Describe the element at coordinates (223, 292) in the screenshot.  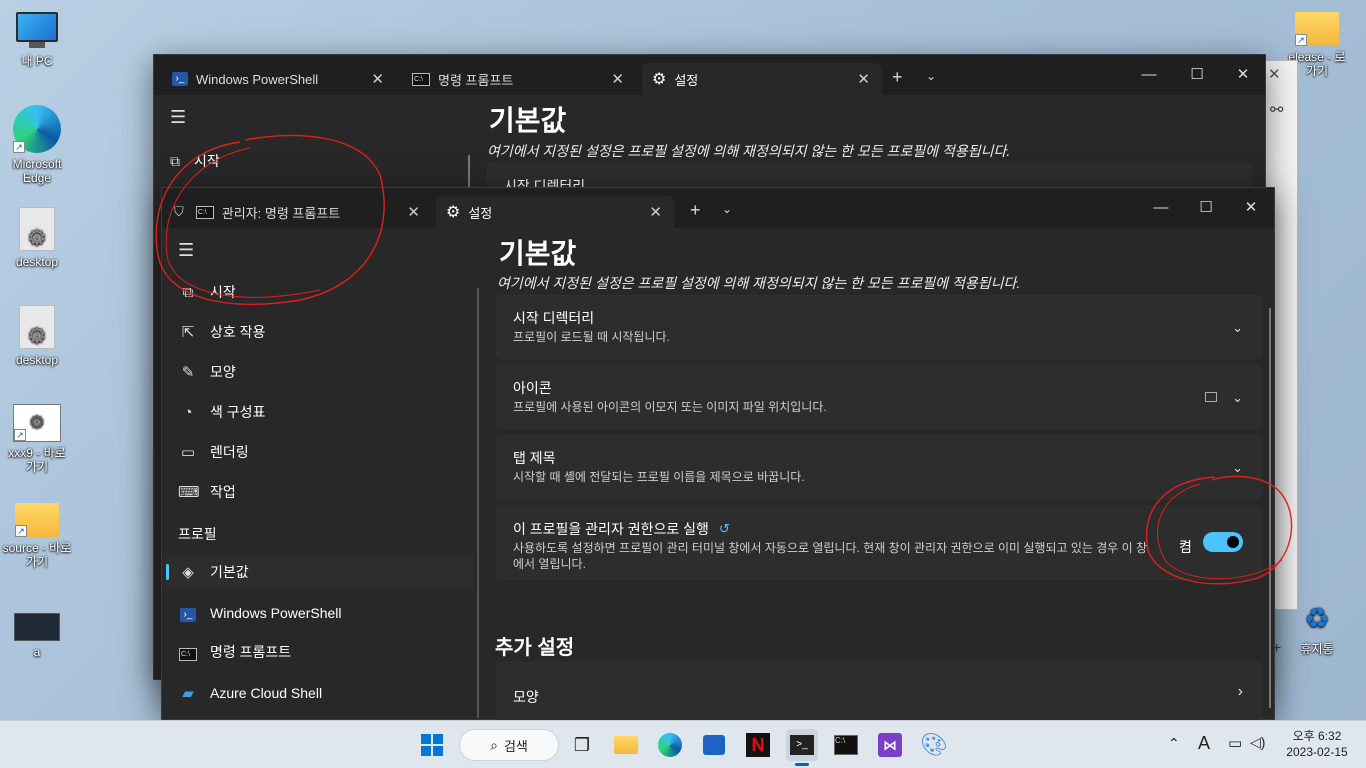
I see `nav-label: 시작` at that location.